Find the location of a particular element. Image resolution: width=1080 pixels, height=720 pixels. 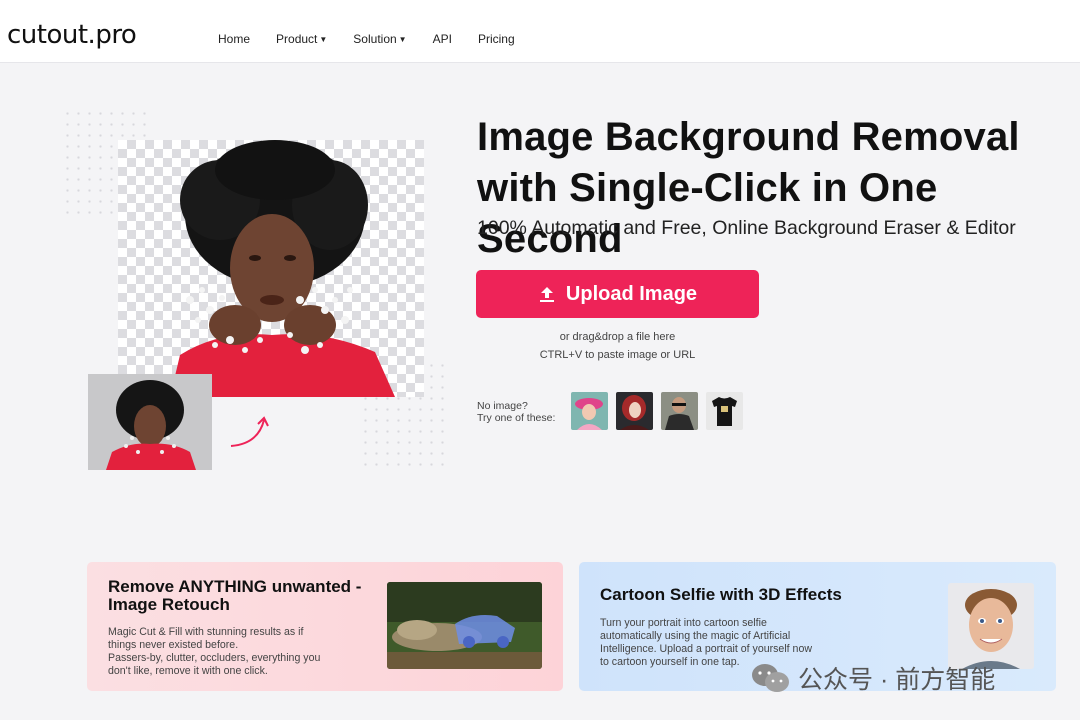

nav-api: API is located at coordinates (442, 39).